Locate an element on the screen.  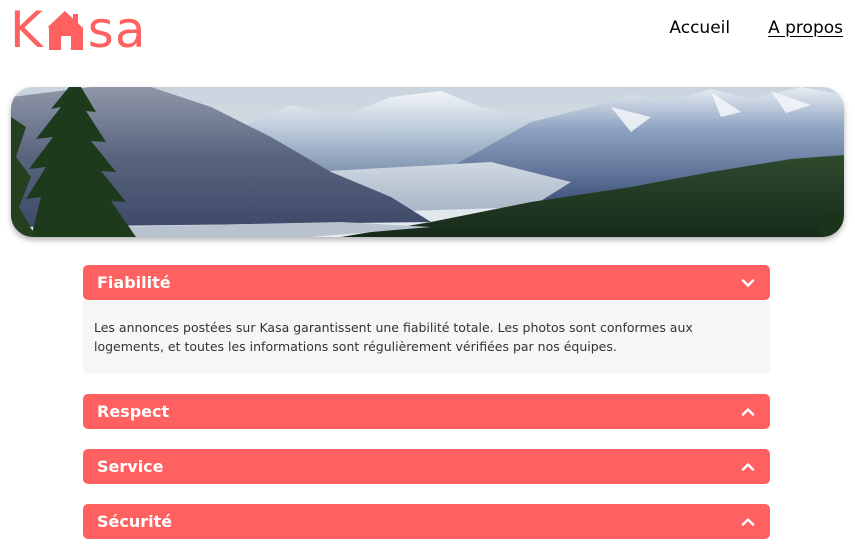
collapse-header-service: Service is located at coordinates (426, 466).